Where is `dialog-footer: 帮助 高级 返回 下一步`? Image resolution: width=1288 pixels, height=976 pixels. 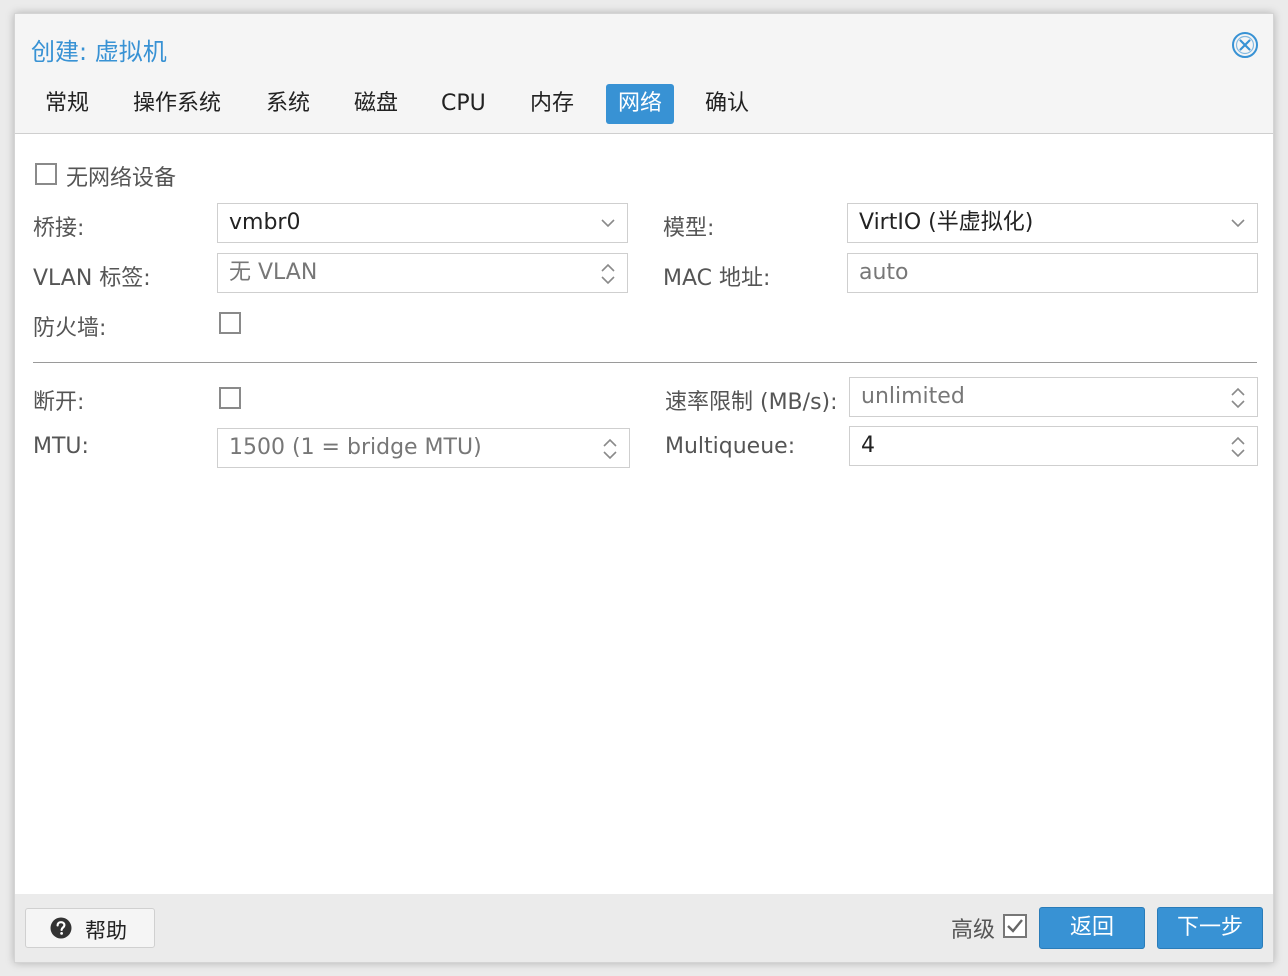 dialog-footer: 帮助 高级 返回 下一步 is located at coordinates (644, 928).